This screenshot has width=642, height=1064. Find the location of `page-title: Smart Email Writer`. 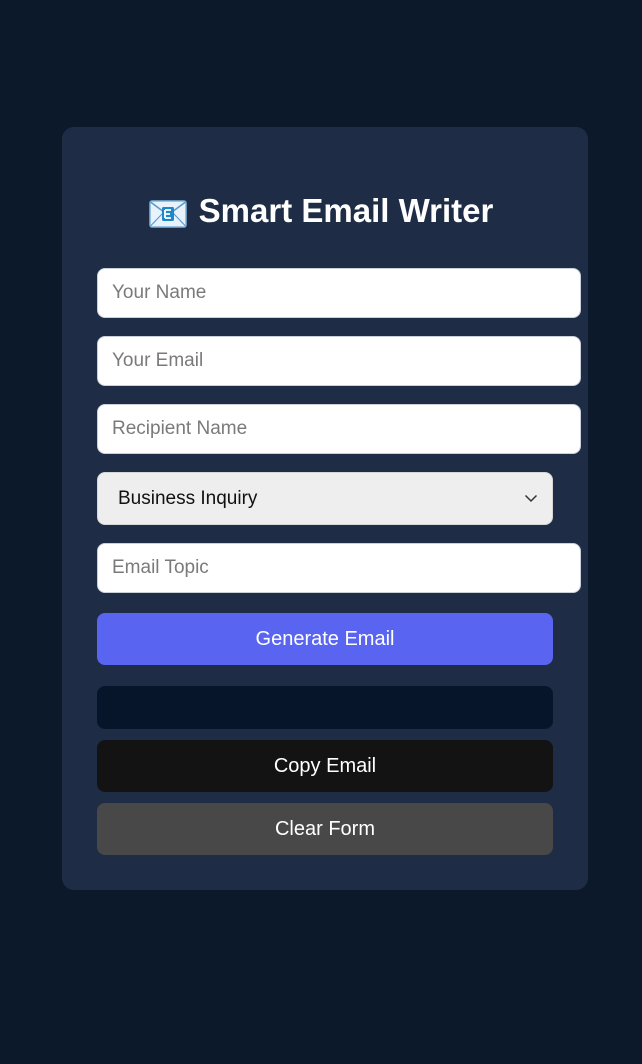

page-title: Smart Email Writer is located at coordinates (321, 211).